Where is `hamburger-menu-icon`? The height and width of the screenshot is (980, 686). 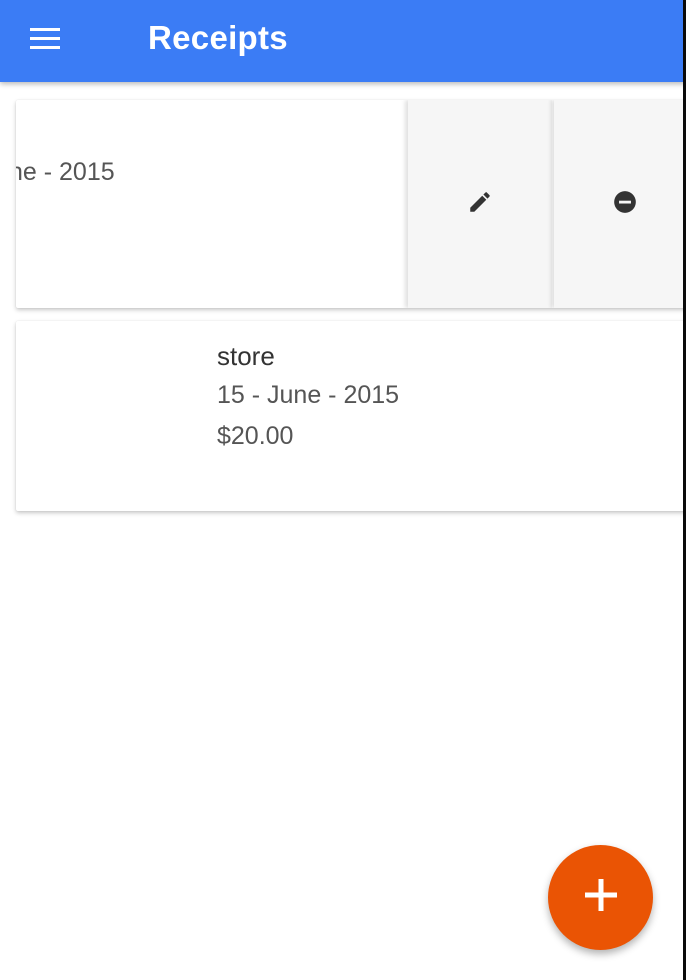
hamburger-menu-icon is located at coordinates (45, 41).